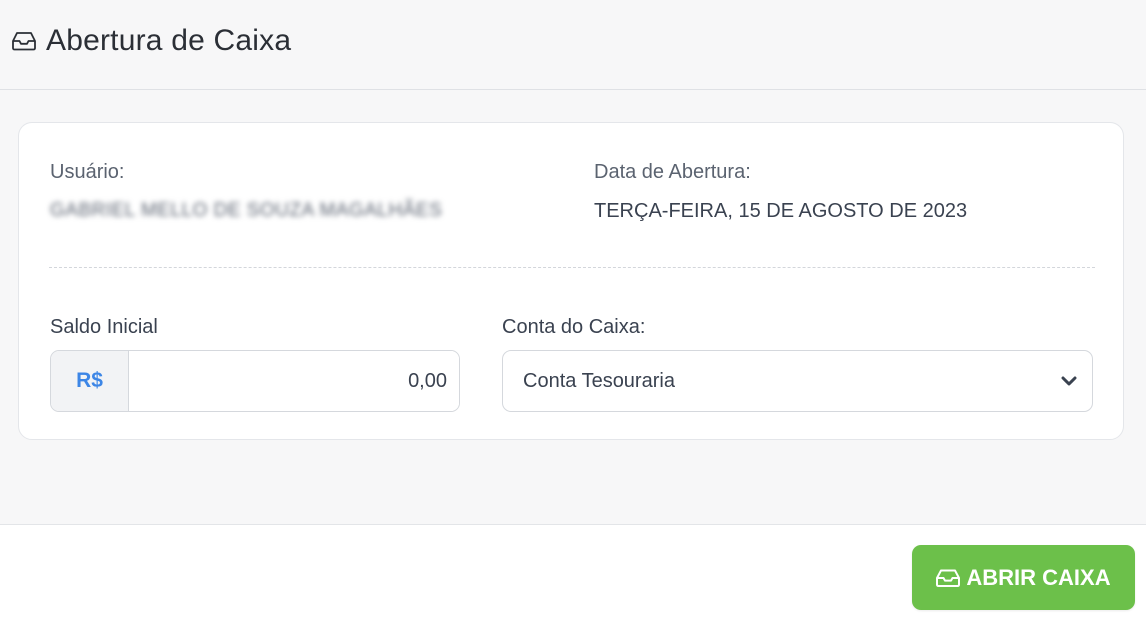  What do you see at coordinates (294, 381) in the screenshot?
I see `saldo-inicial-input` at bounding box center [294, 381].